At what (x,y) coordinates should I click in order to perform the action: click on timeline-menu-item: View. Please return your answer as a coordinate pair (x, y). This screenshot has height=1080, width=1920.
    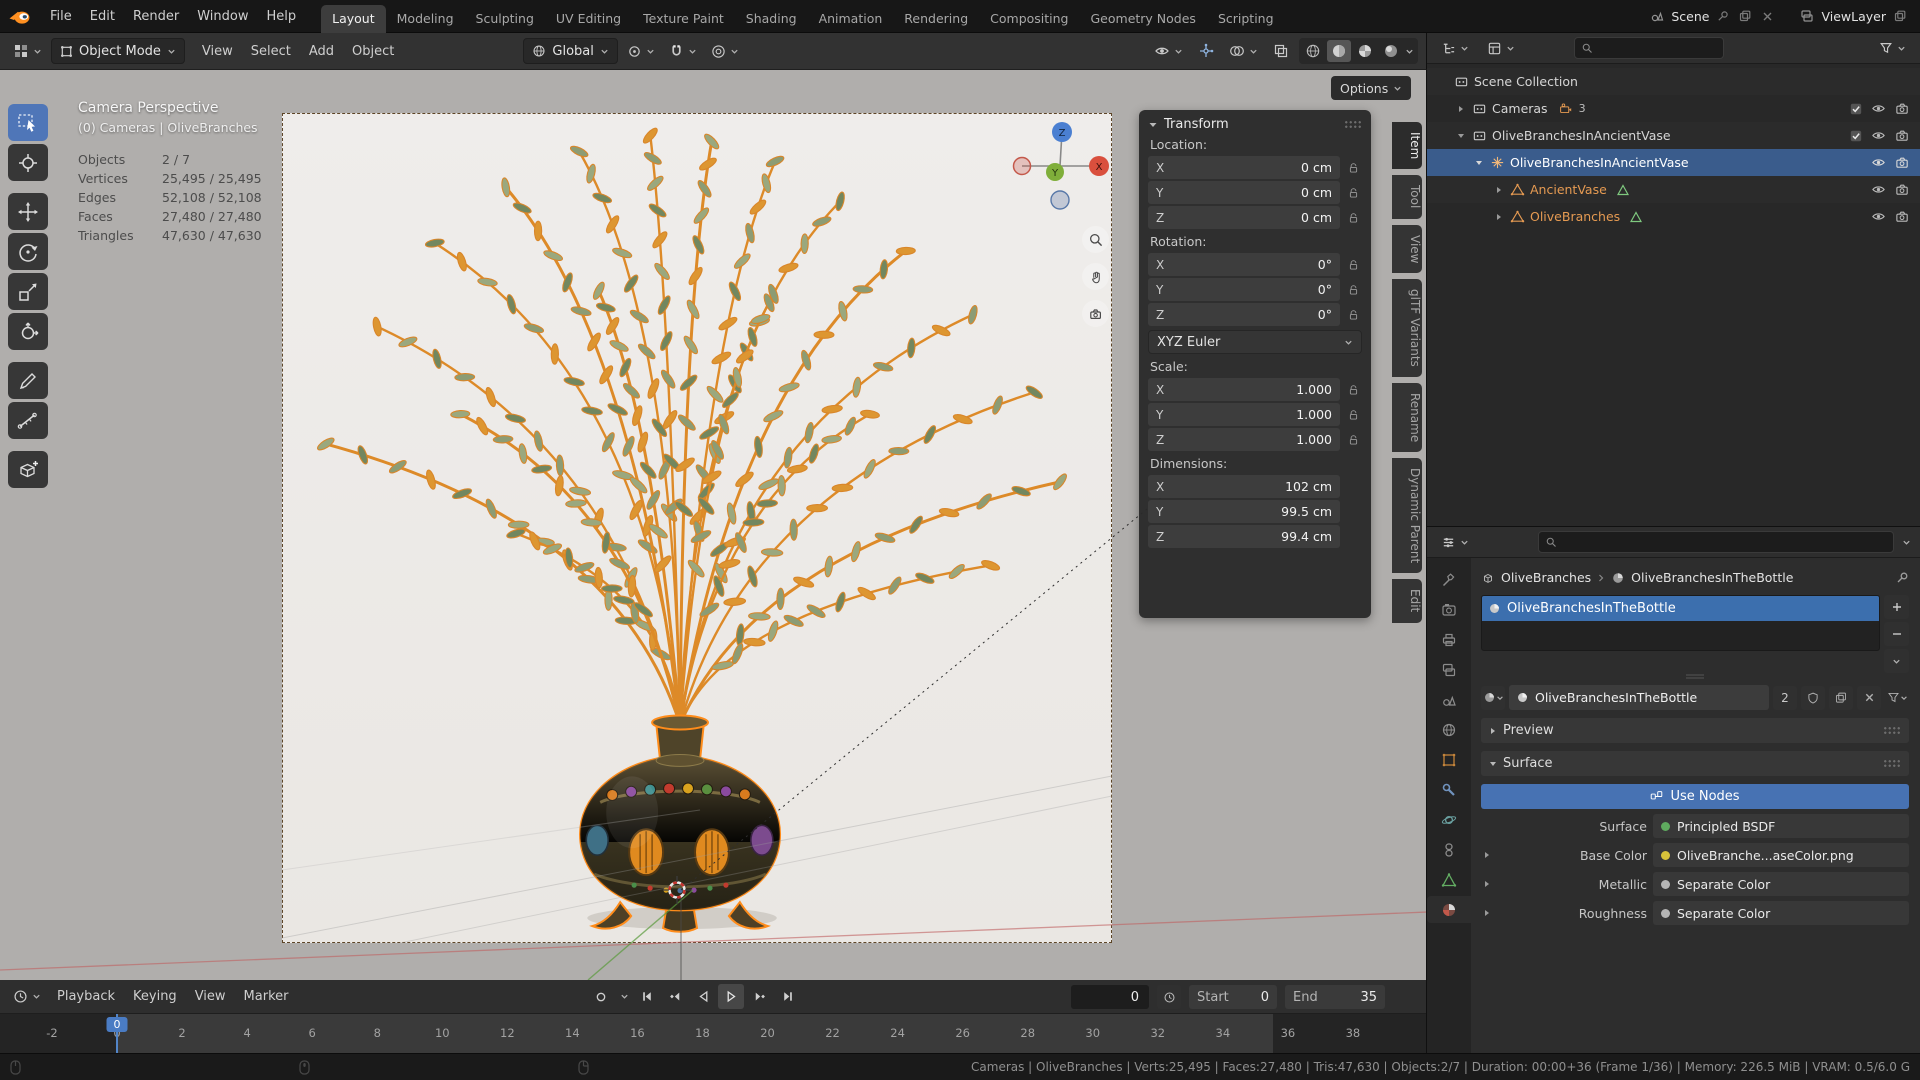
    Looking at the image, I should click on (210, 996).